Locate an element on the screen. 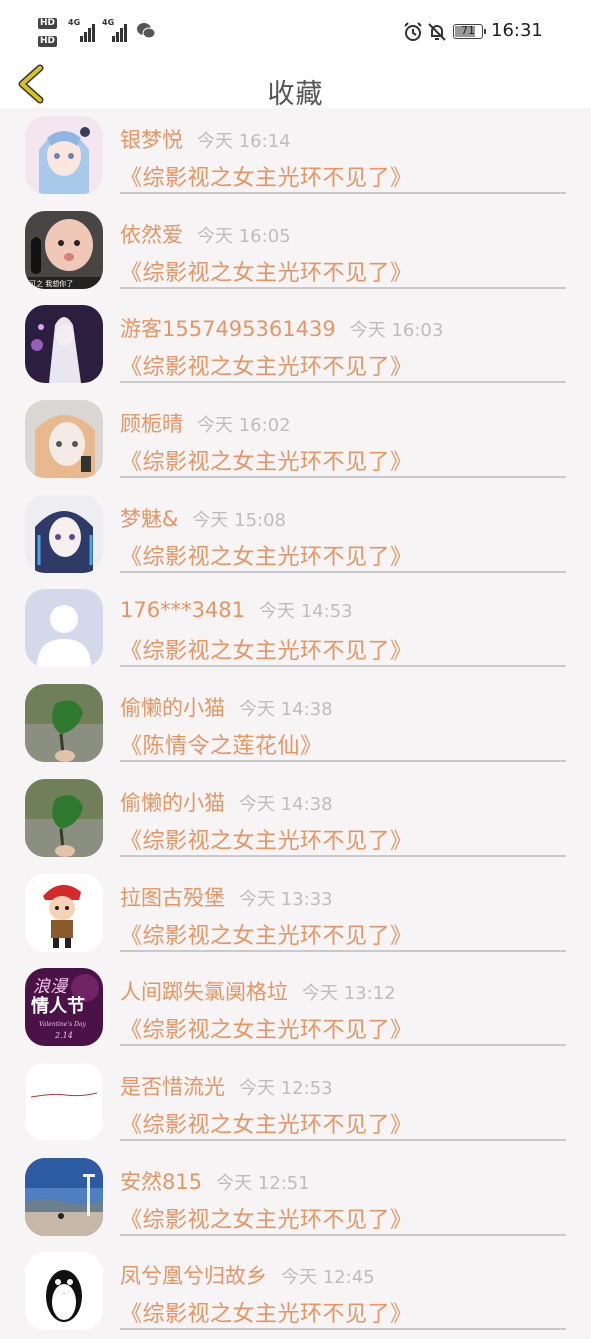 The width and height of the screenshot is (591, 1339). avatar: 浪漫 情人节 Valentine's Day 2.14 is located at coordinates (64, 1007).